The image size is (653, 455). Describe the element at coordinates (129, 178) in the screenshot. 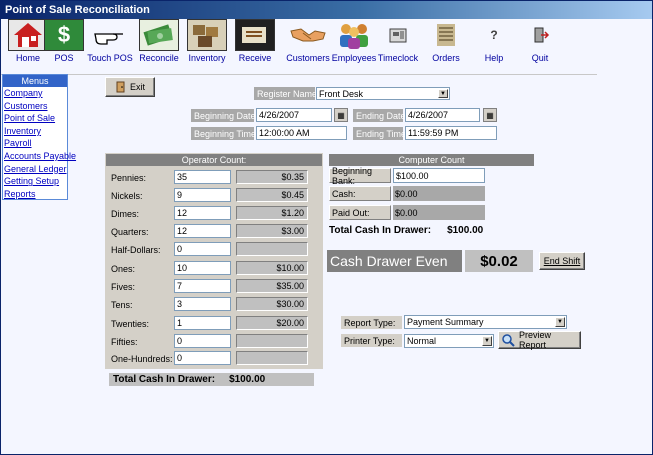

I see `pennies-label: Pennies:` at that location.